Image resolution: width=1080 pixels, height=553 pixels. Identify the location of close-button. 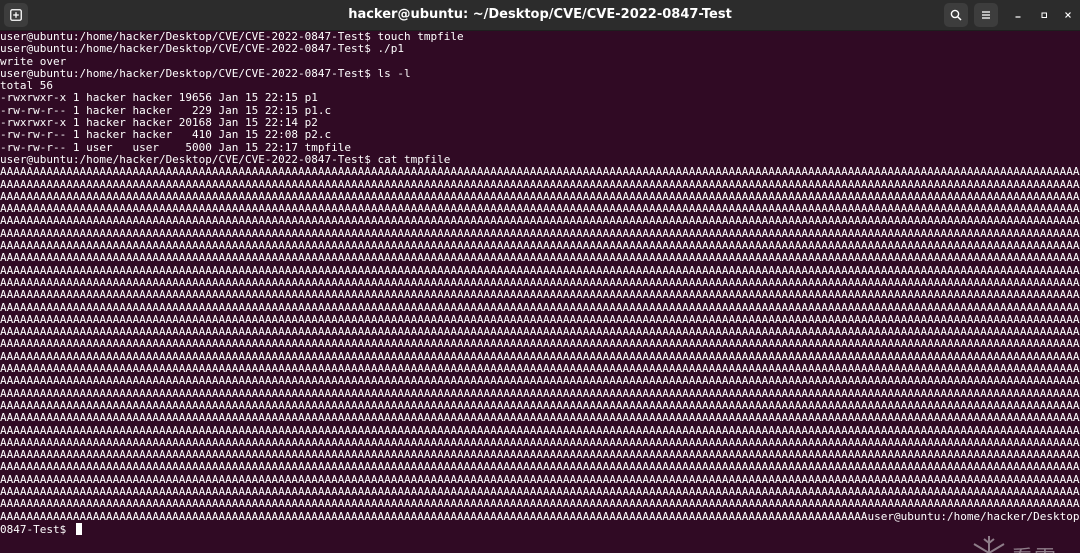
(1068, 15).